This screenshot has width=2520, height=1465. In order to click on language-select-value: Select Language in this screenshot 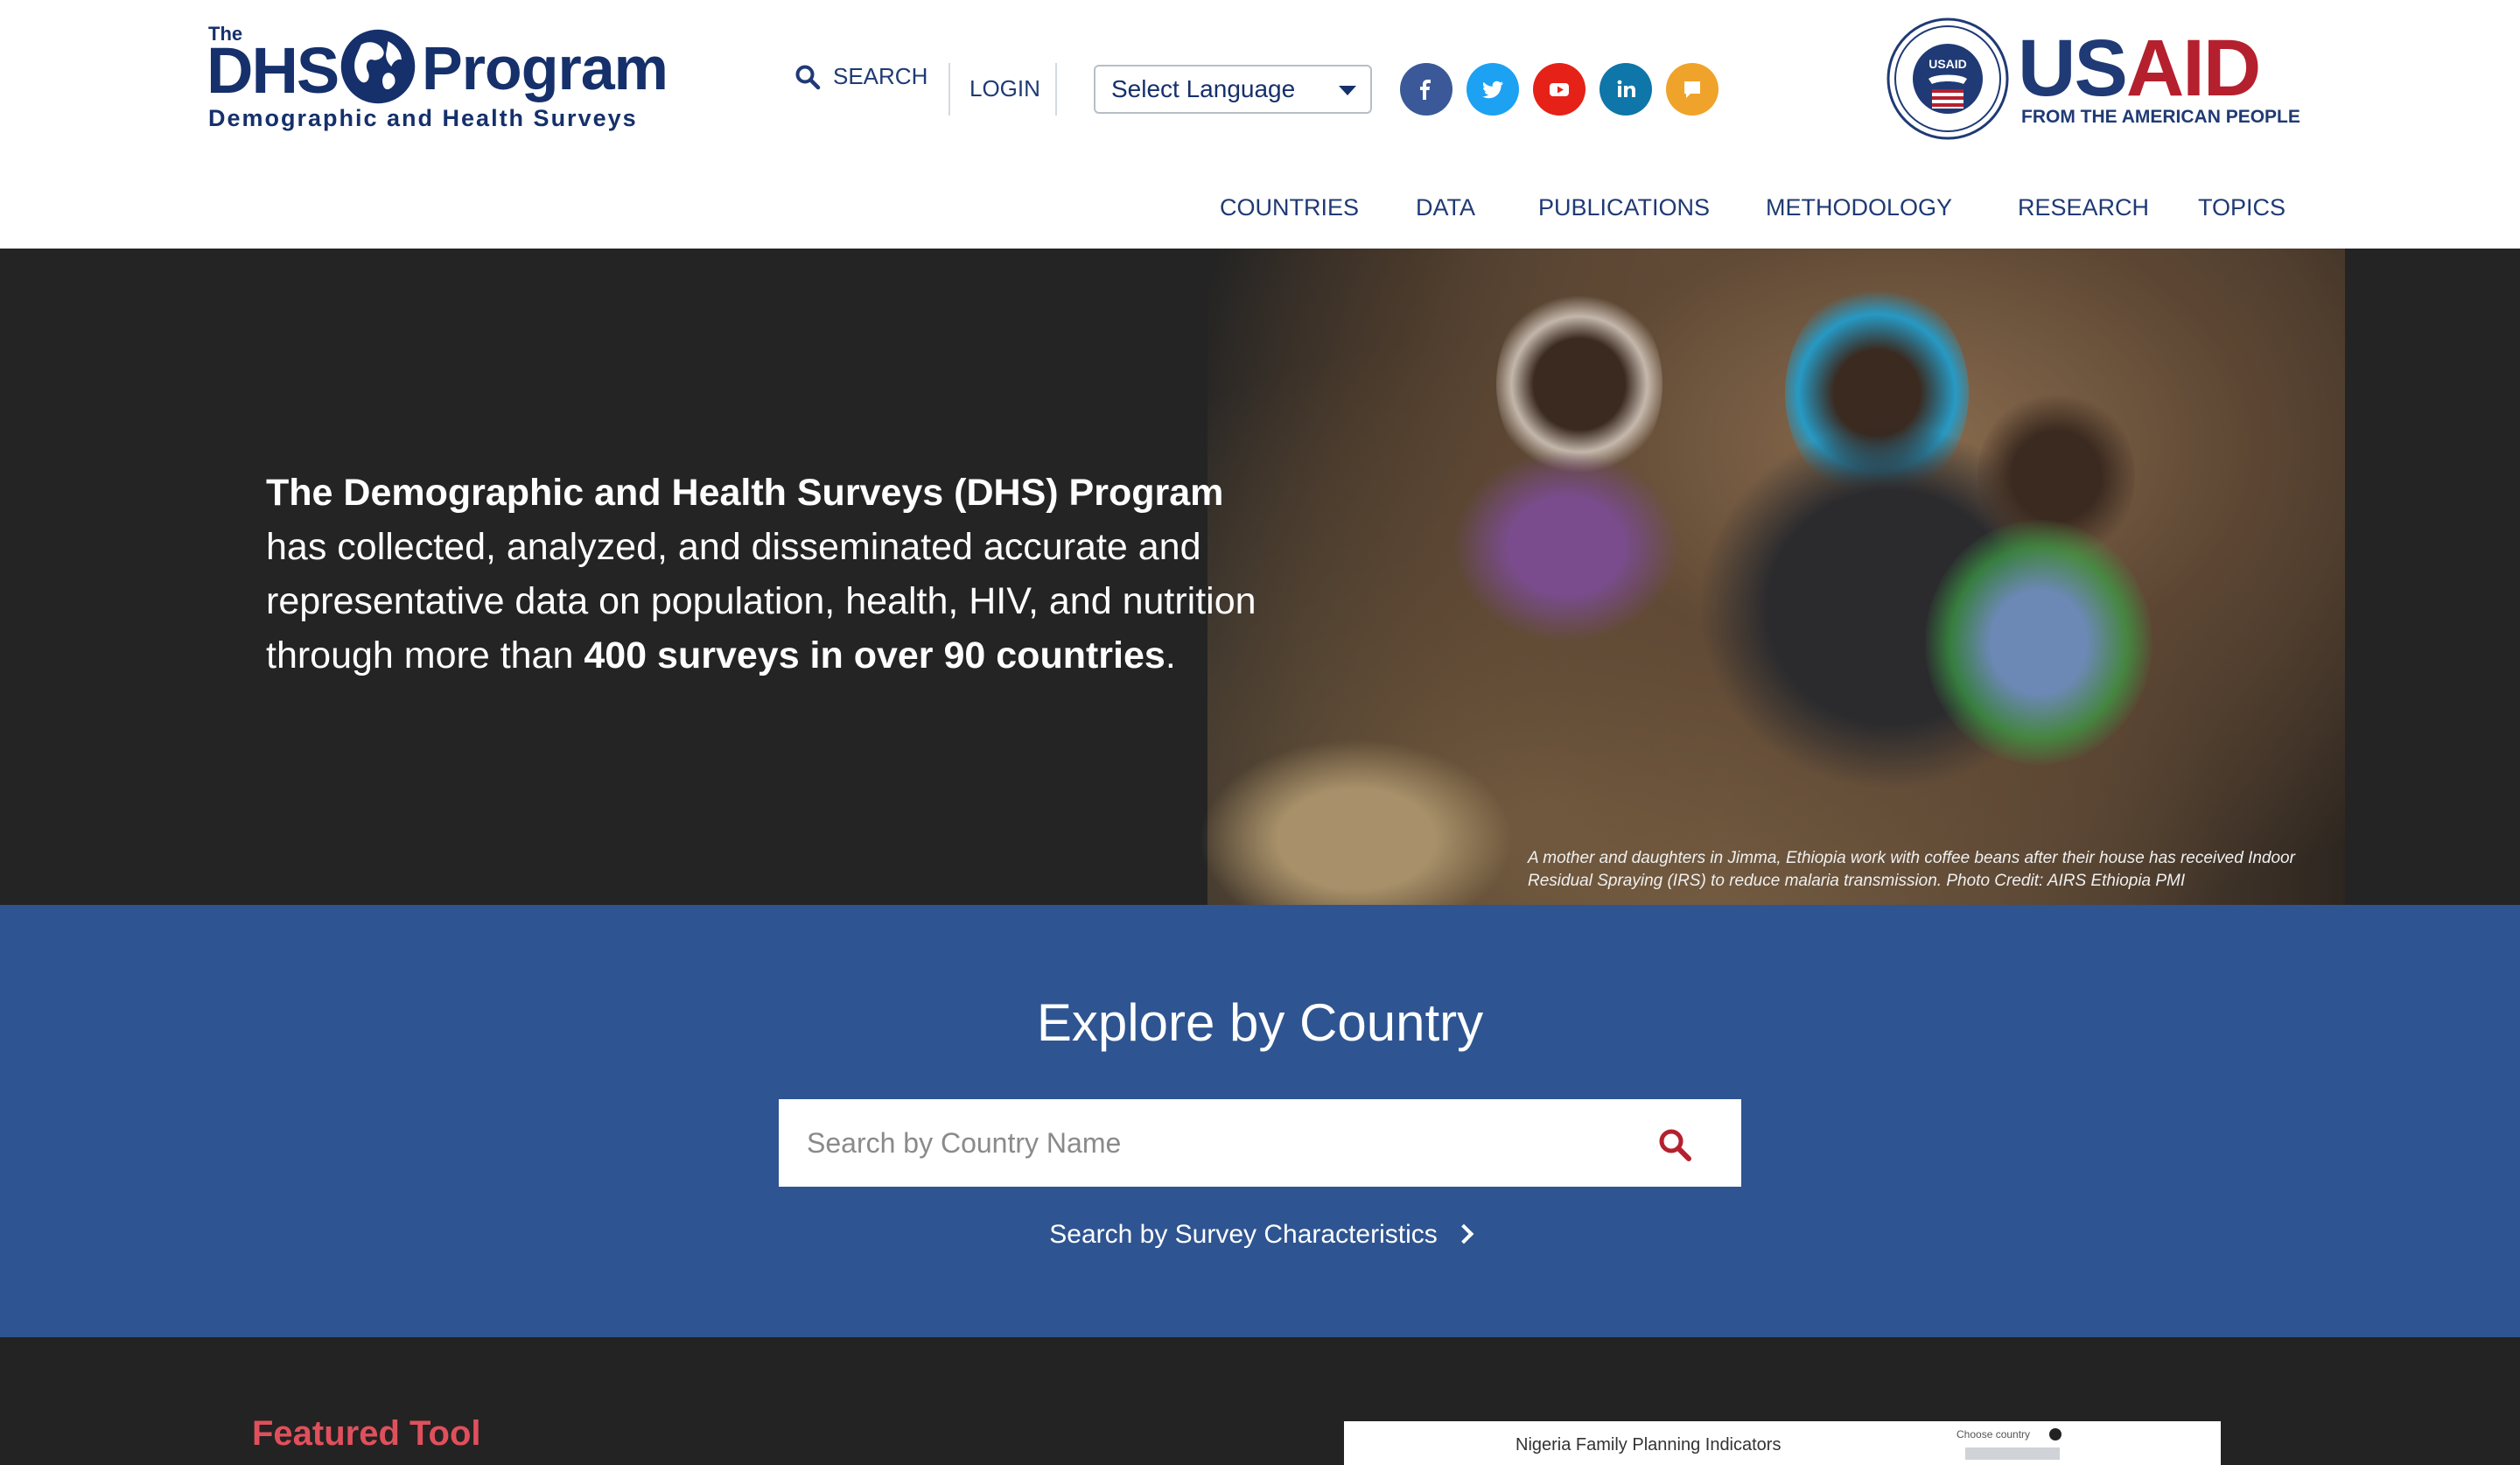, I will do `click(1203, 88)`.